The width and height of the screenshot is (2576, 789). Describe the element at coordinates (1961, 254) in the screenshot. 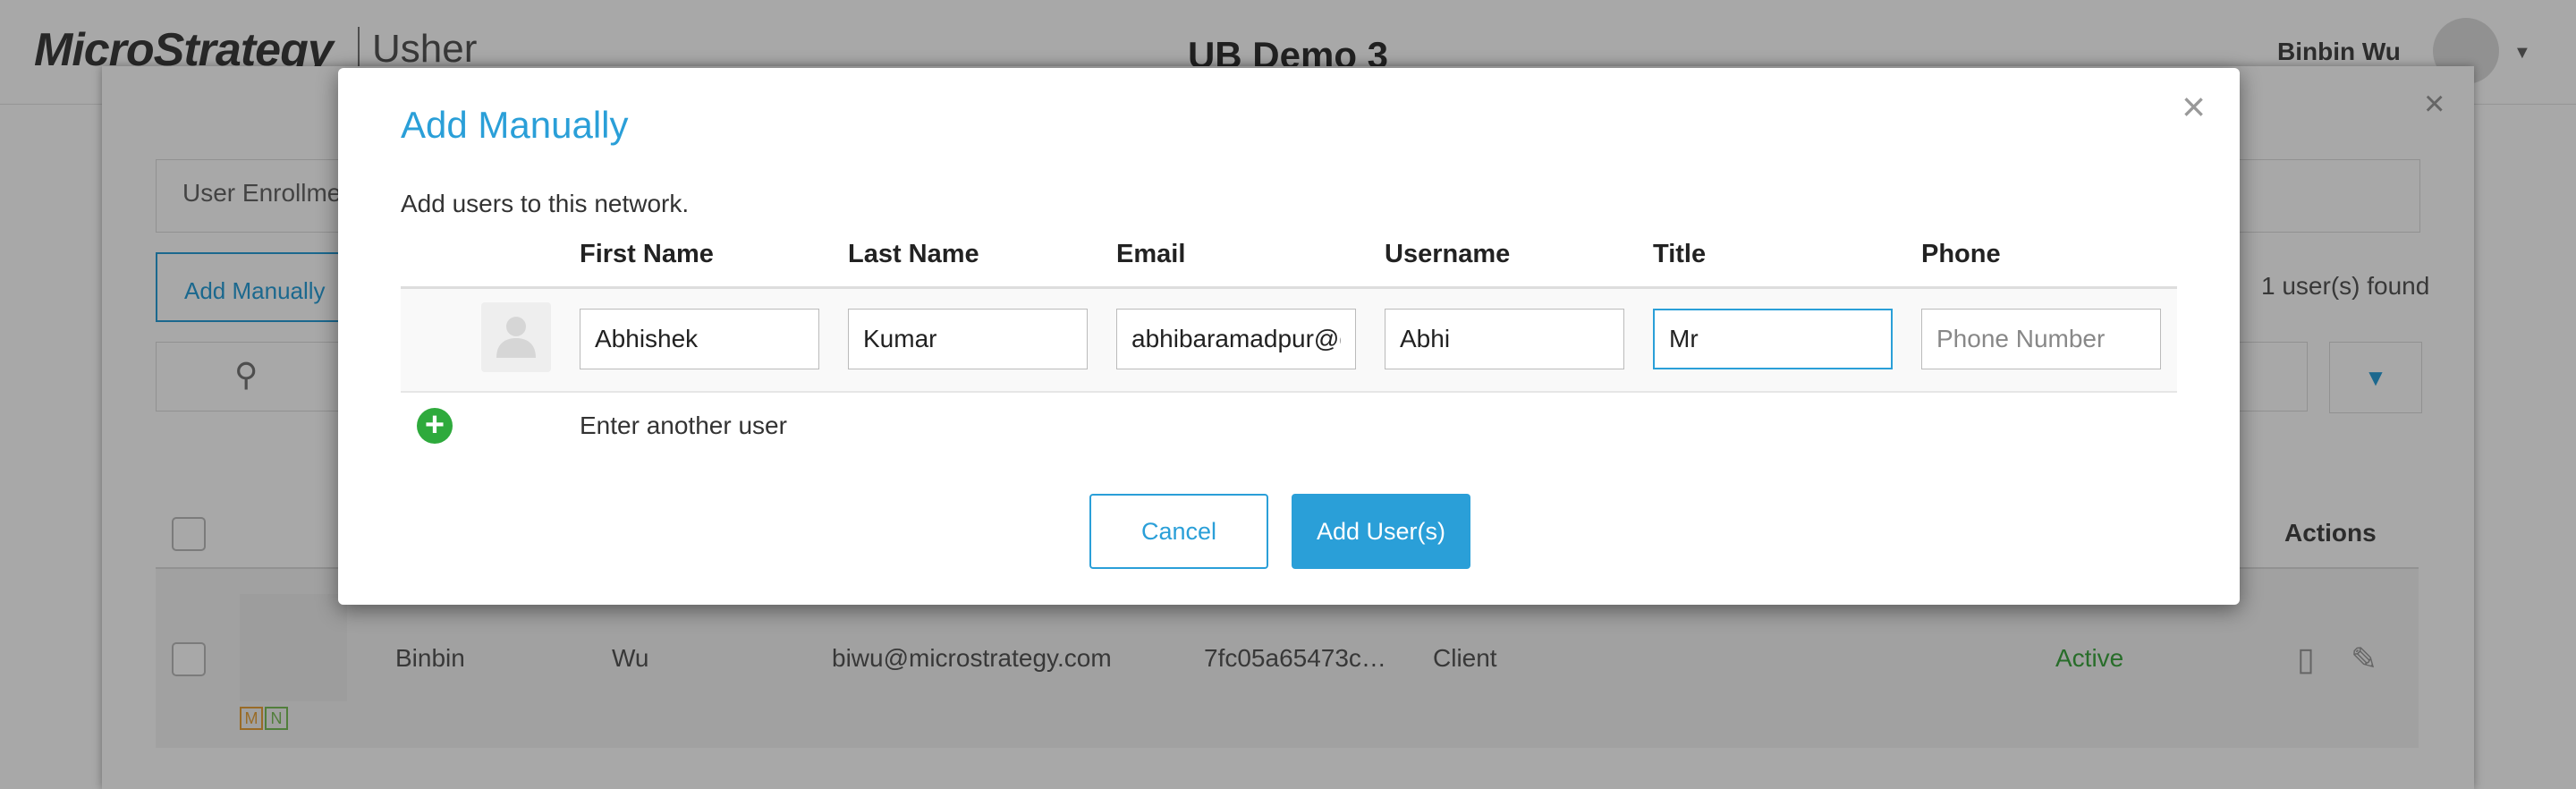

I see `column-header-phone: Phone` at that location.